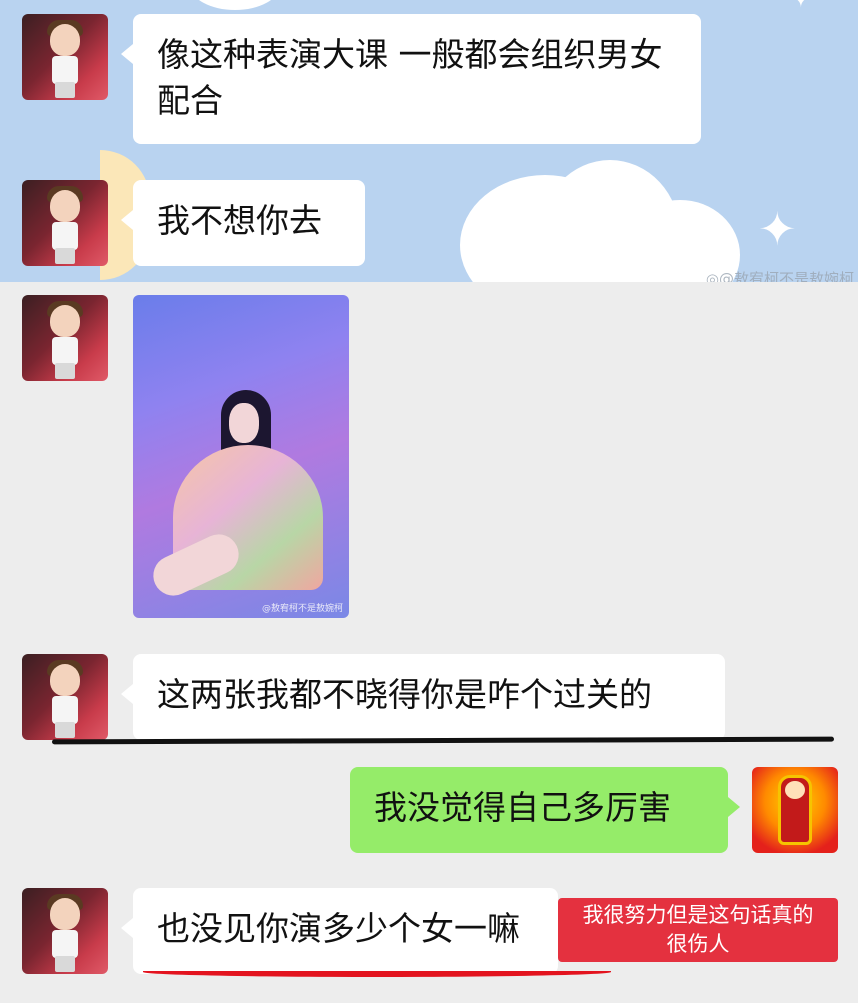 The image size is (858, 1003). What do you see at coordinates (241, 456) in the screenshot?
I see `image-message: @敖宥柯不是敖婉柯` at bounding box center [241, 456].